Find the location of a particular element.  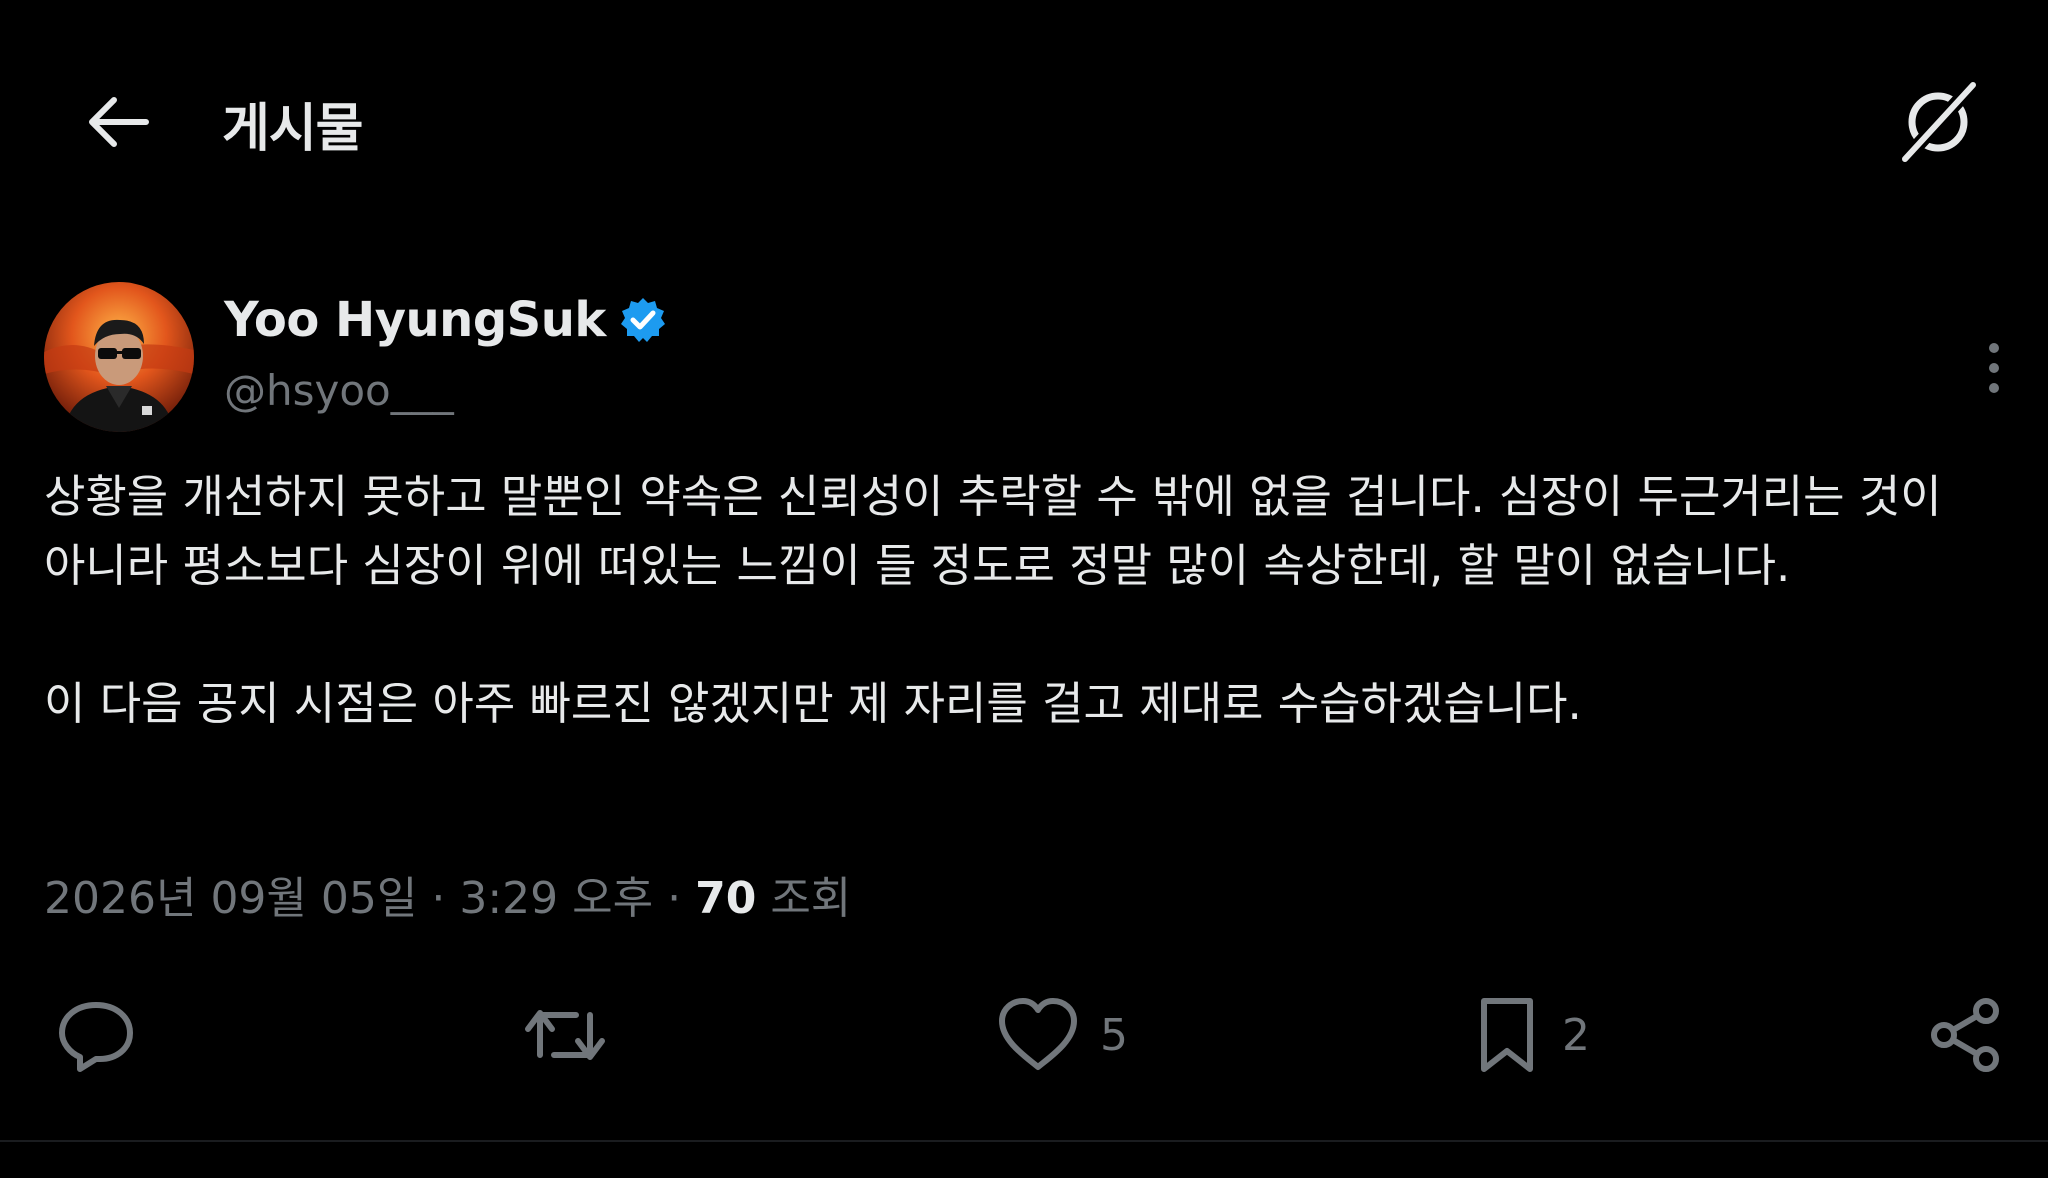

more-vertical-icon is located at coordinates (1994, 368).